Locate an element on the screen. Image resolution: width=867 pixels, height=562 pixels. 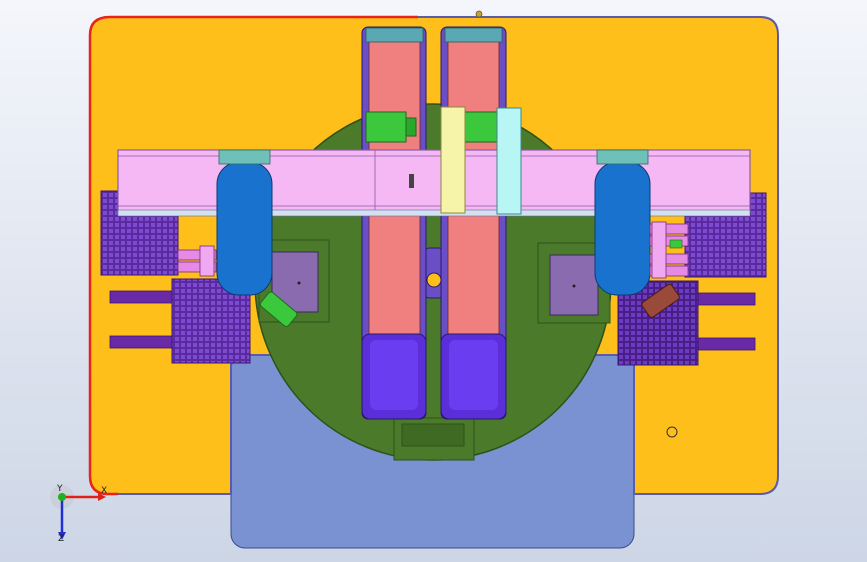
left-rail-cap is located at coordinates (394, 35).